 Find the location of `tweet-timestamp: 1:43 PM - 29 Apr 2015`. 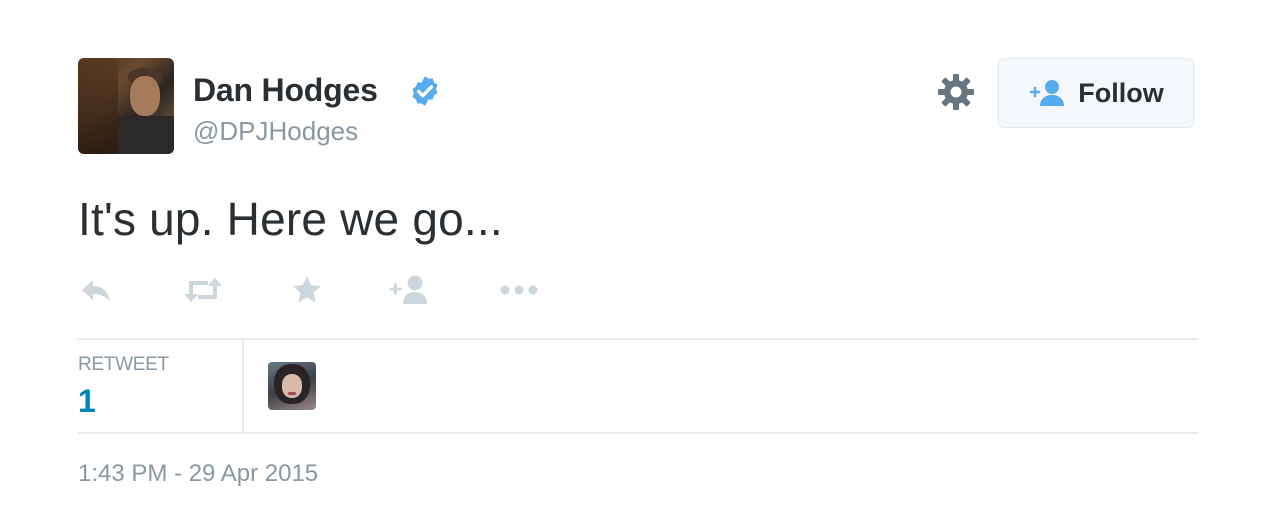

tweet-timestamp: 1:43 PM - 29 Apr 2015 is located at coordinates (198, 474).